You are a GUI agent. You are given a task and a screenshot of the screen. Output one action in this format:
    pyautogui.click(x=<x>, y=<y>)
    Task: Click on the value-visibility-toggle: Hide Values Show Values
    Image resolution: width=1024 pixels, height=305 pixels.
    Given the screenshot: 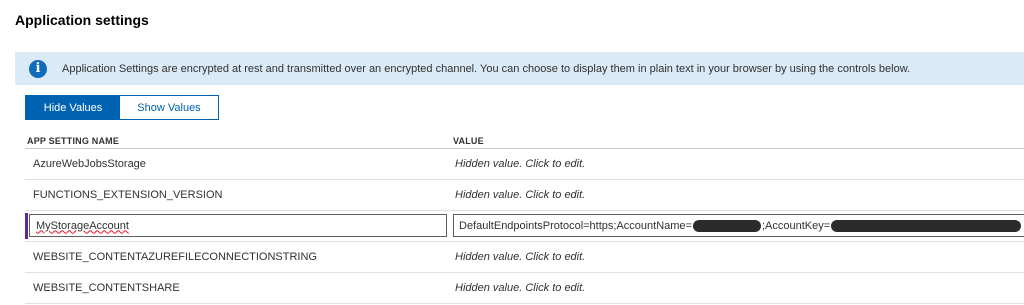 What is the action you would take?
    pyautogui.click(x=122, y=107)
    